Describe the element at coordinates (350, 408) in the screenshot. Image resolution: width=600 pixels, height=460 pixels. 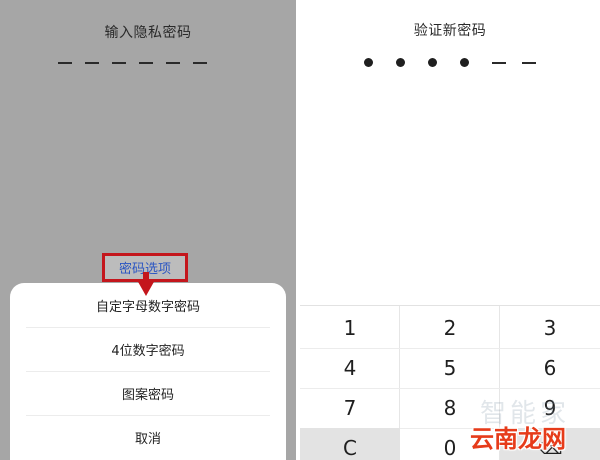
I see `key-7: 7` at that location.